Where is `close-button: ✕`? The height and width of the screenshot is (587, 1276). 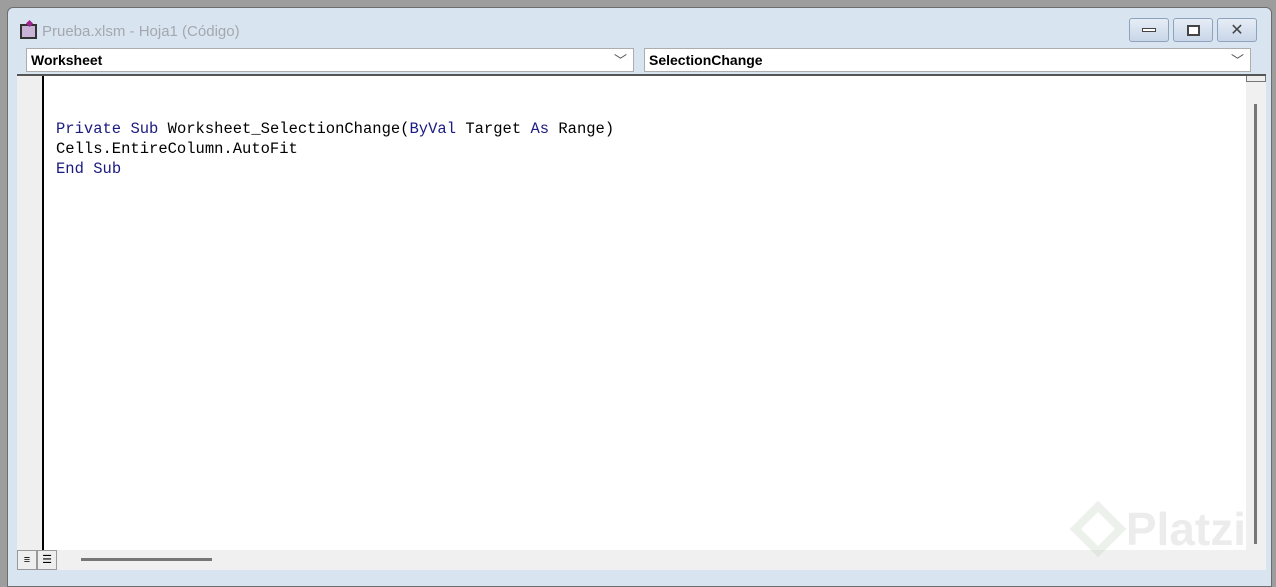
close-button: ✕ is located at coordinates (1237, 30).